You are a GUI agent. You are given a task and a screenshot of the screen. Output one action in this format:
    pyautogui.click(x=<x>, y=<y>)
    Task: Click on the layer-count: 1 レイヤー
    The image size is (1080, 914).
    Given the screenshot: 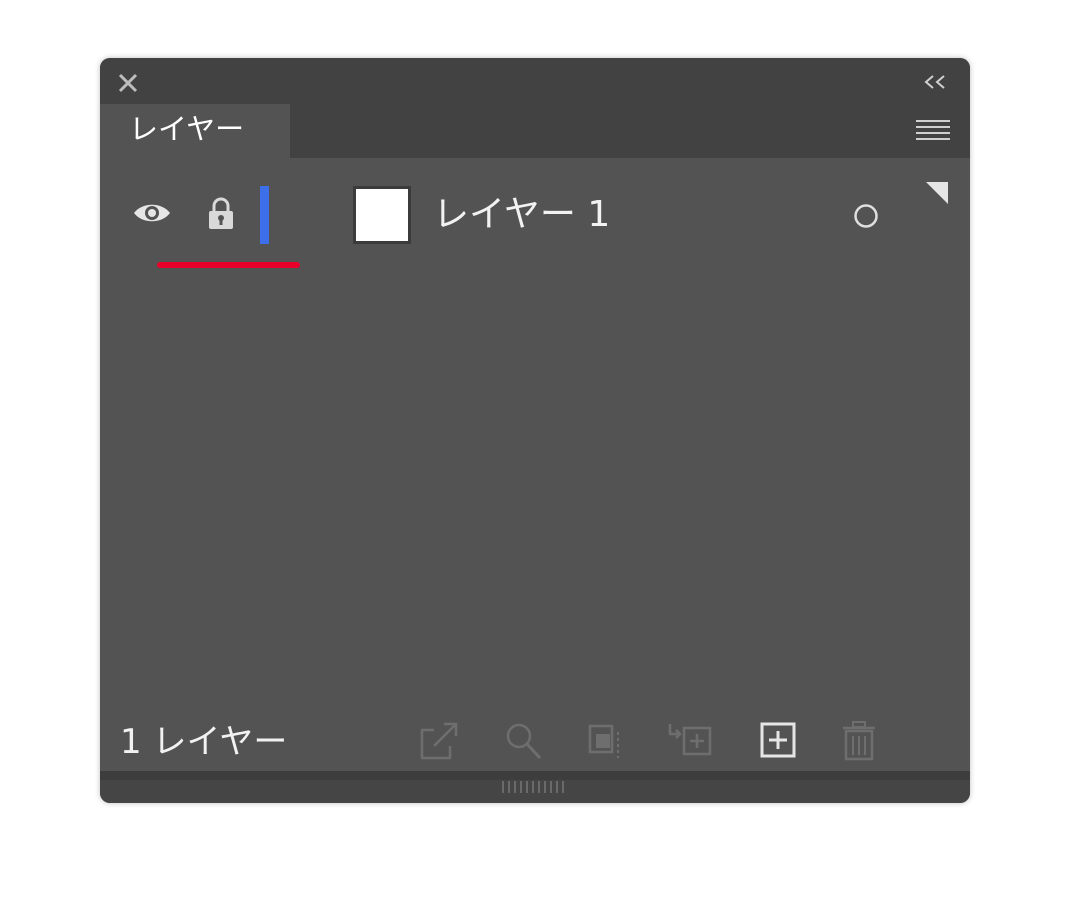 What is the action you would take?
    pyautogui.click(x=204, y=742)
    